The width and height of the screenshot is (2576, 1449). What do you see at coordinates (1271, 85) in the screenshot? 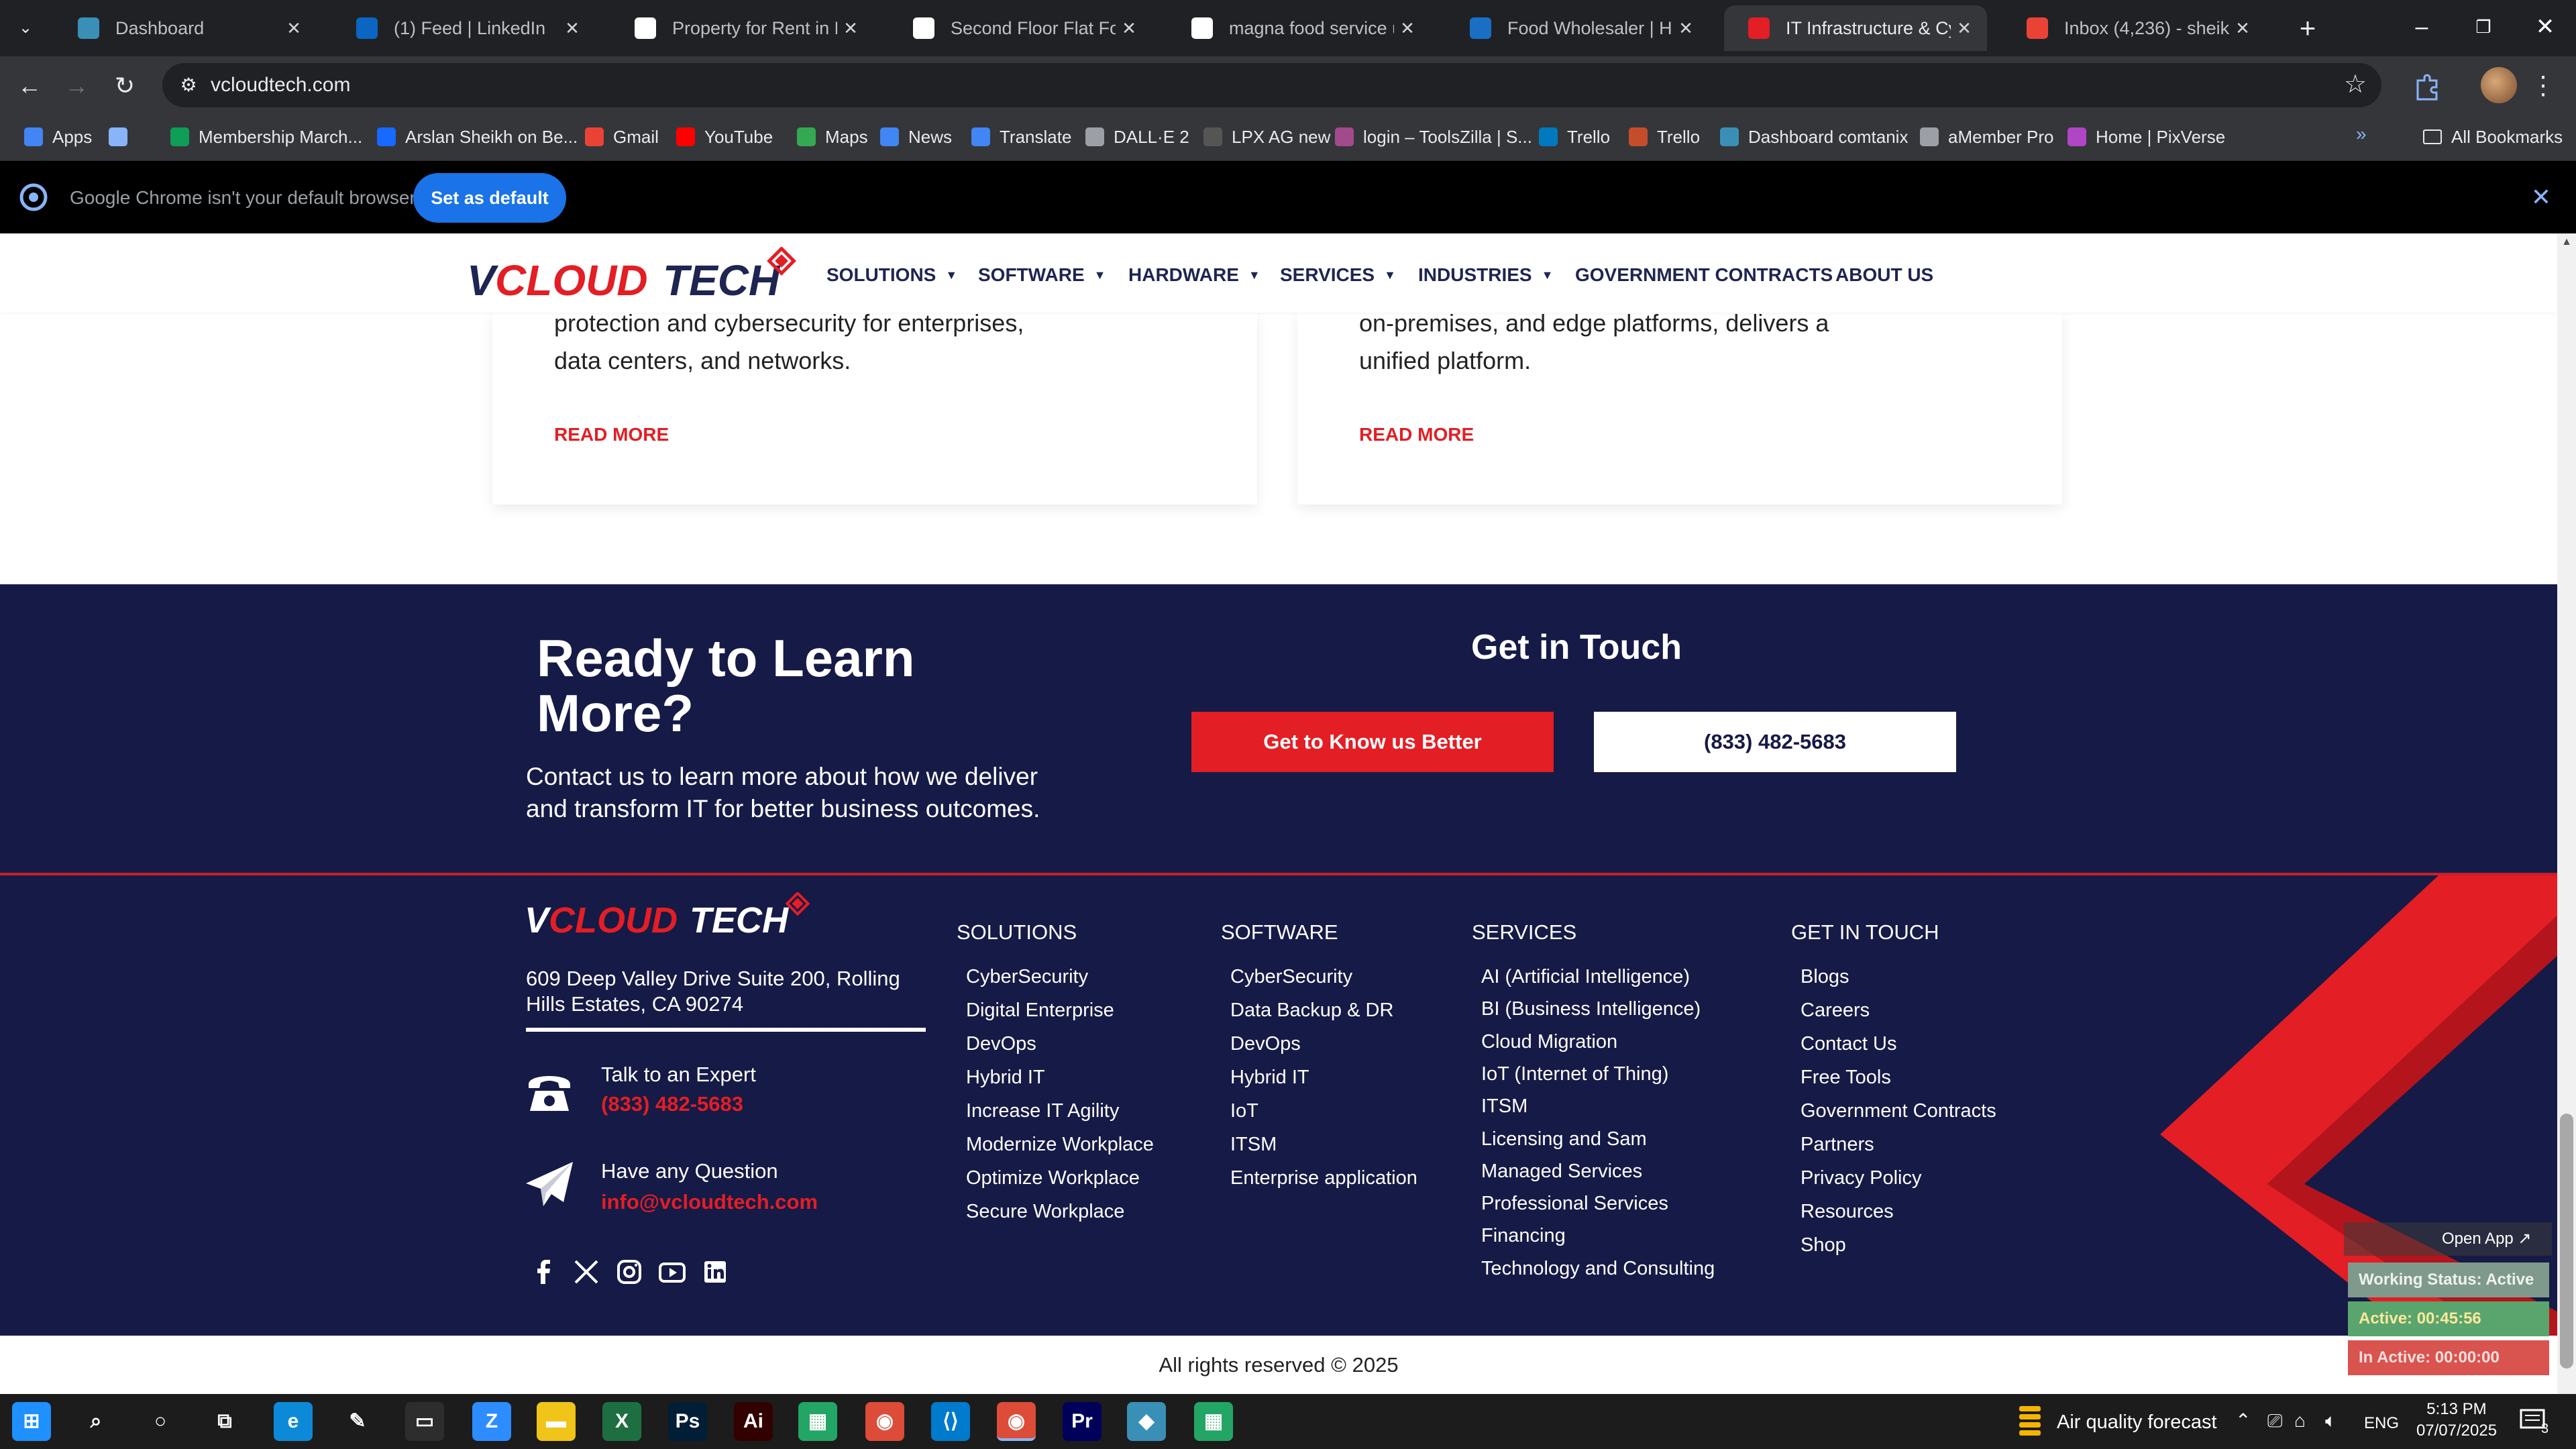
I see `address-bar` at bounding box center [1271, 85].